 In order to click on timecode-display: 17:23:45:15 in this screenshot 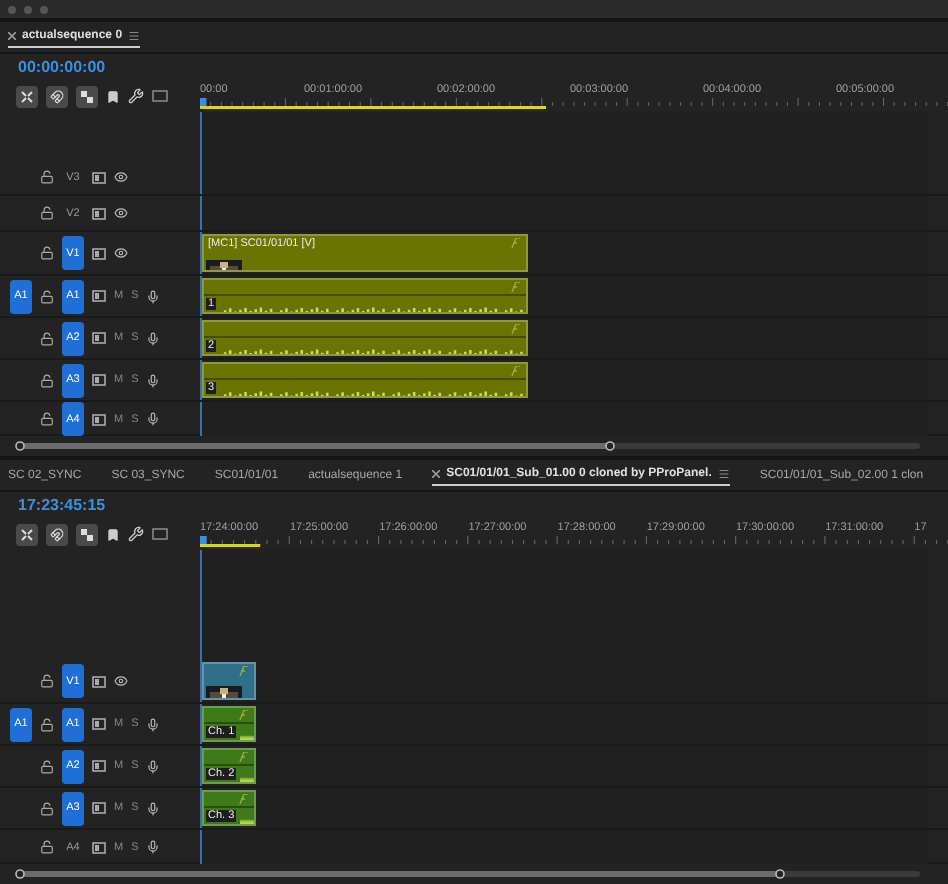, I will do `click(474, 505)`.